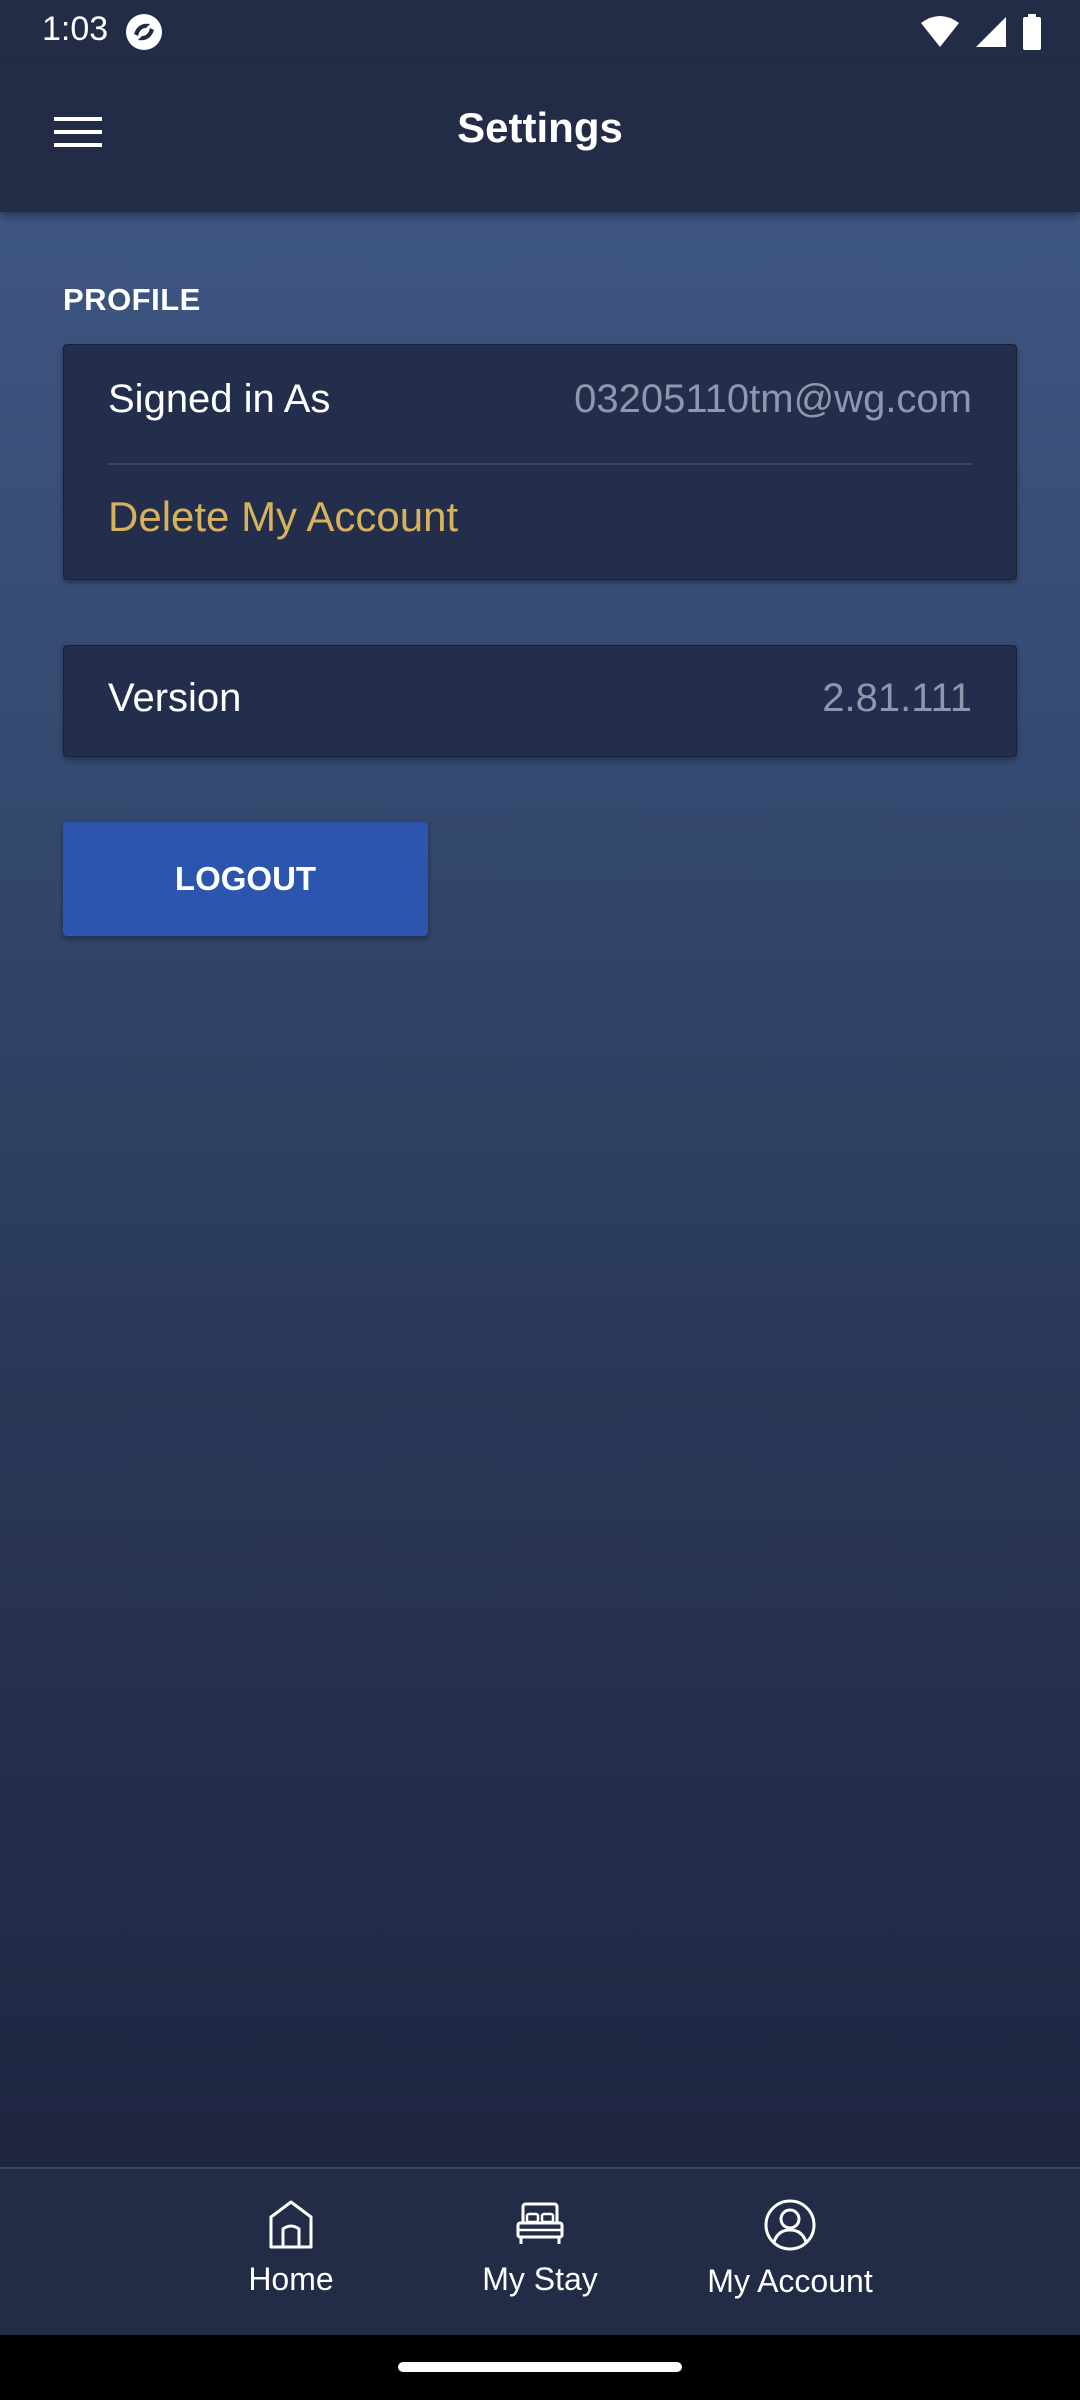 The height and width of the screenshot is (2400, 1080). I want to click on divider, so click(540, 464).